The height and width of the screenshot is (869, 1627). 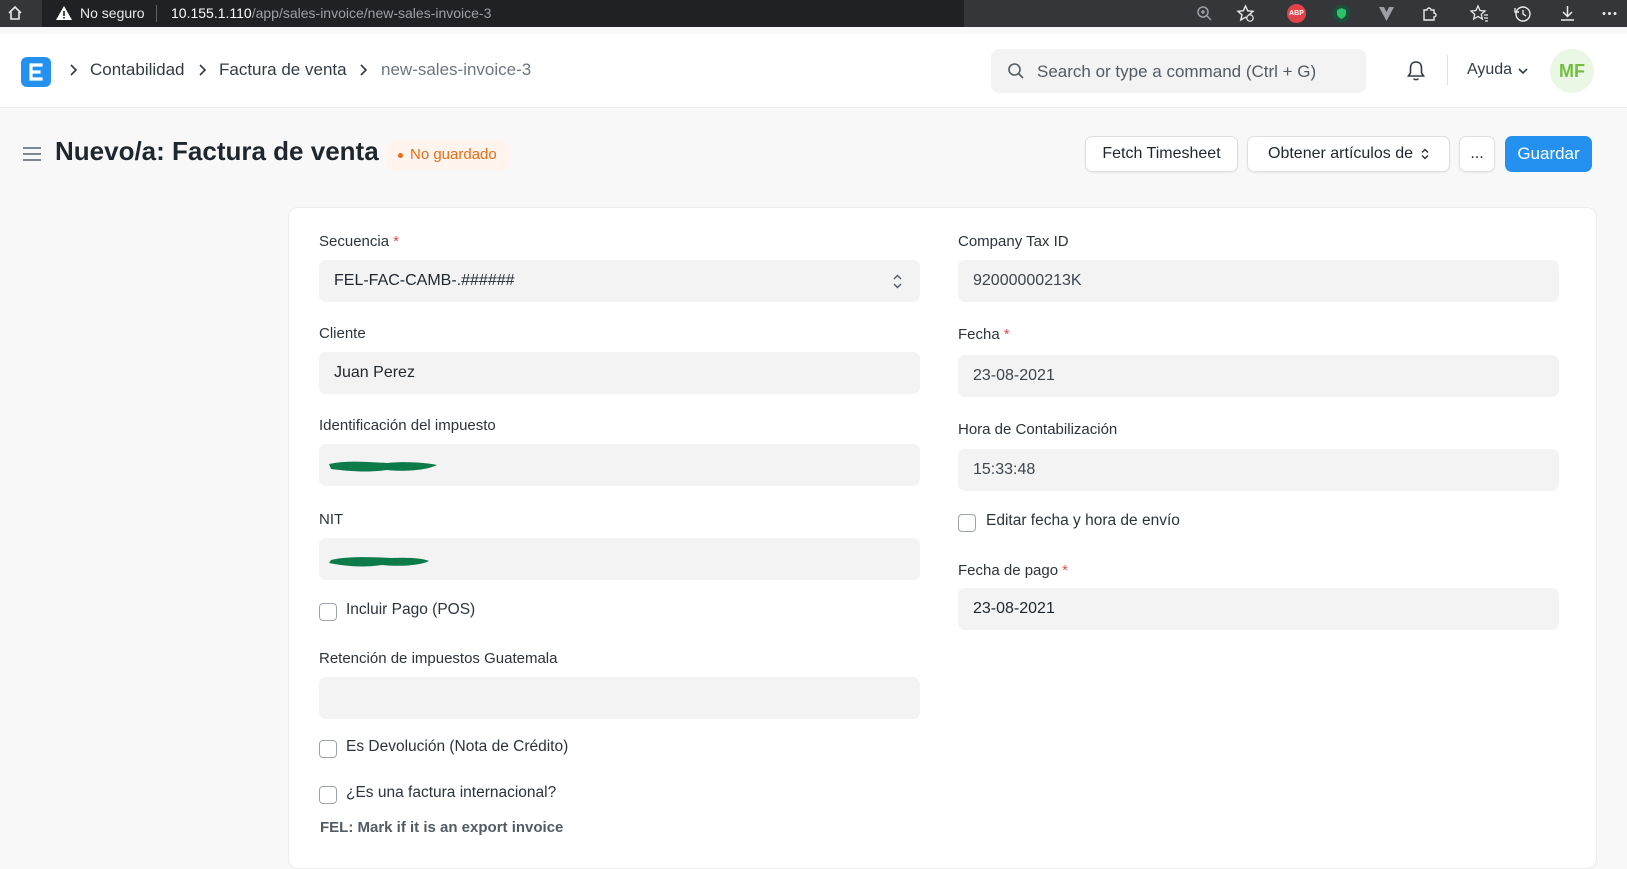 I want to click on sidebar-toggle-icon, so click(x=32, y=154).